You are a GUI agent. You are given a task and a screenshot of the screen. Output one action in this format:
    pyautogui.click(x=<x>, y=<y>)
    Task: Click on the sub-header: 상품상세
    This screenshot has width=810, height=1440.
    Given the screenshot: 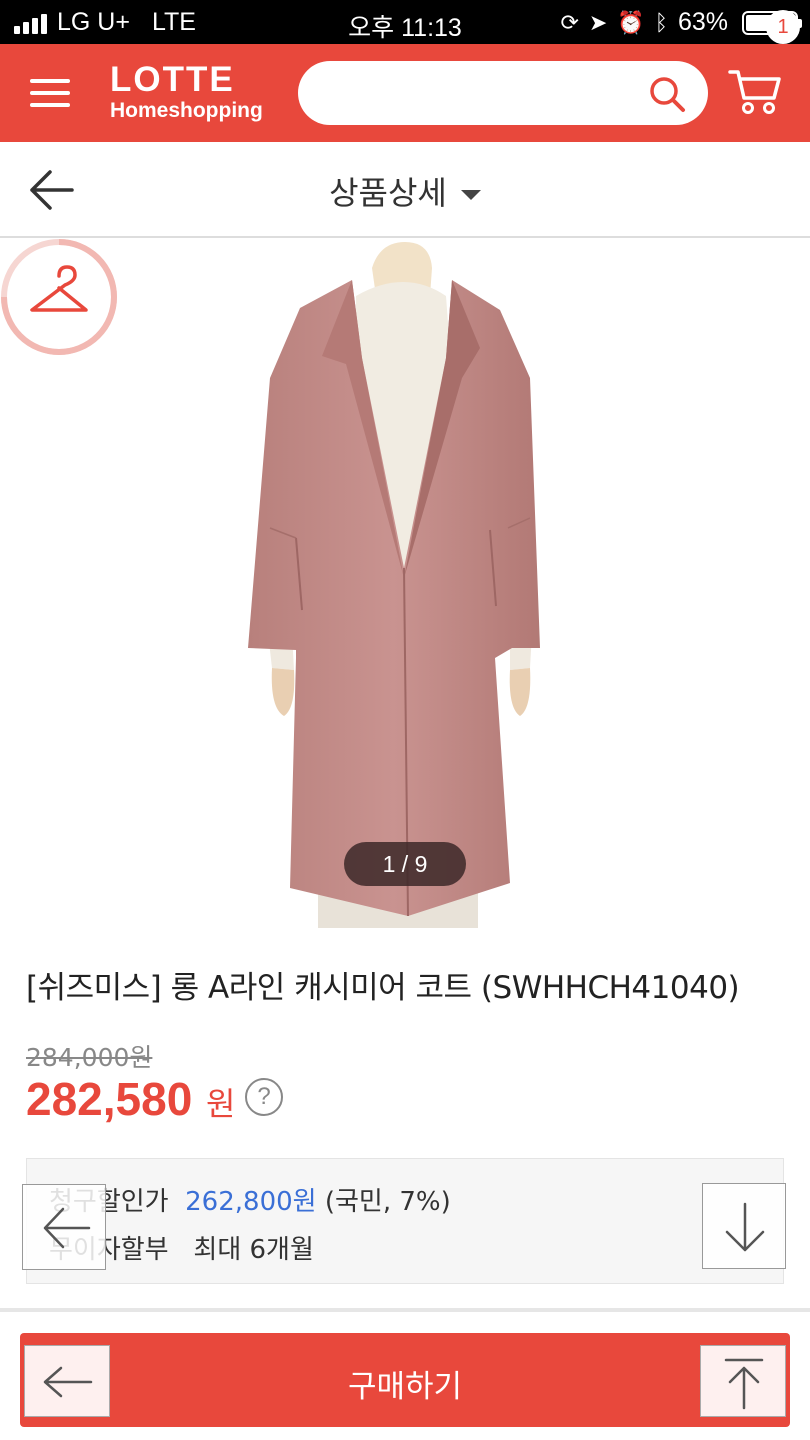 What is the action you would take?
    pyautogui.click(x=405, y=190)
    